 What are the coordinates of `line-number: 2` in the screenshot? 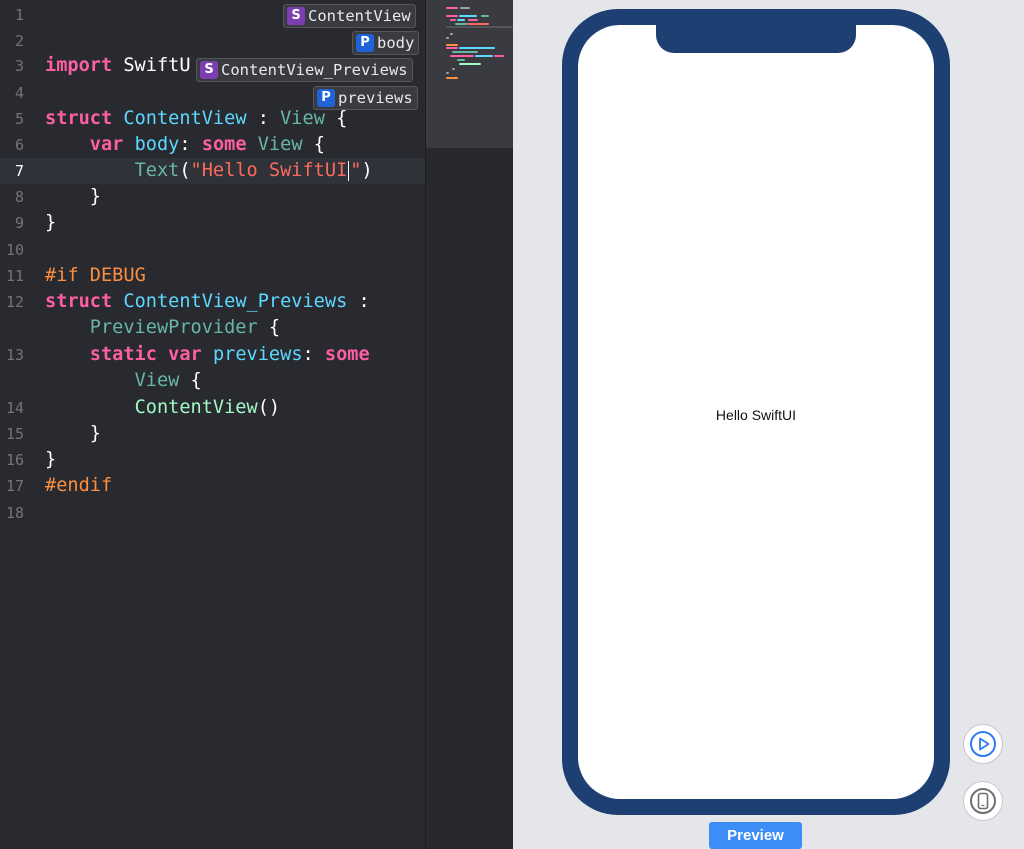 It's located at (19, 41).